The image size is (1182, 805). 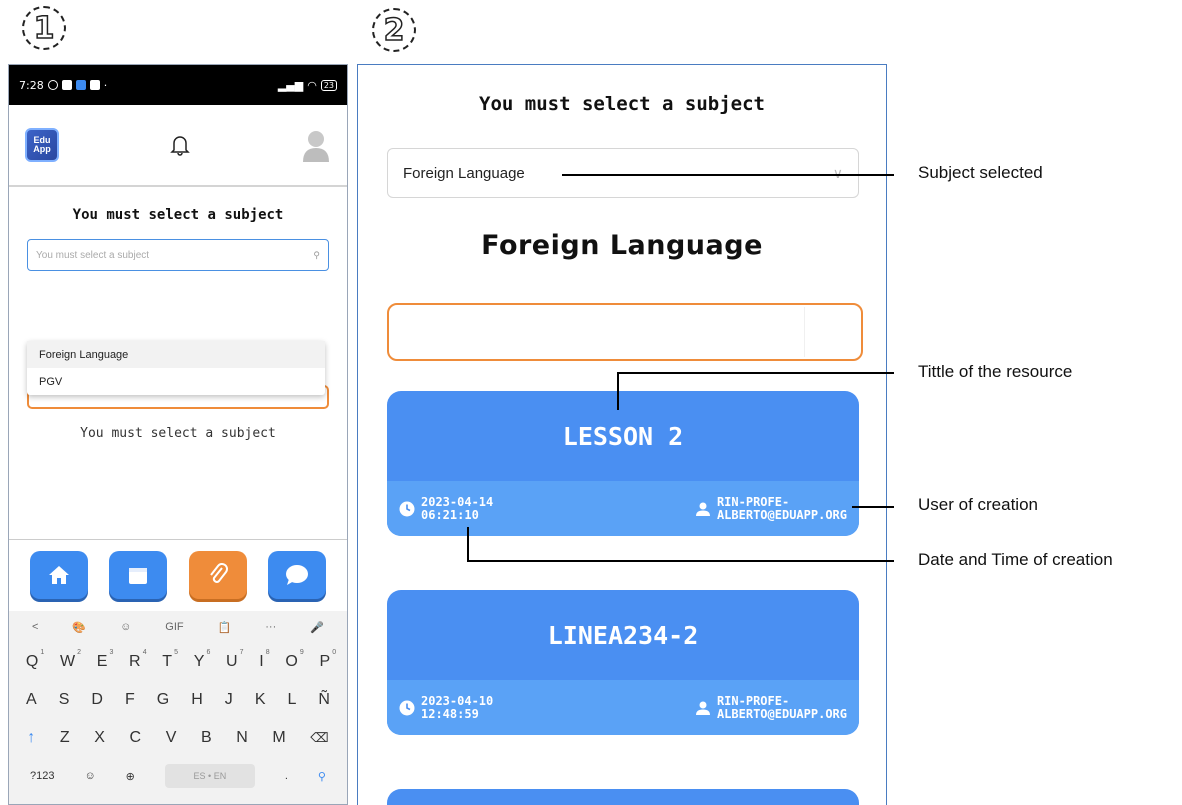 What do you see at coordinates (278, 738) in the screenshot?
I see `key: M` at bounding box center [278, 738].